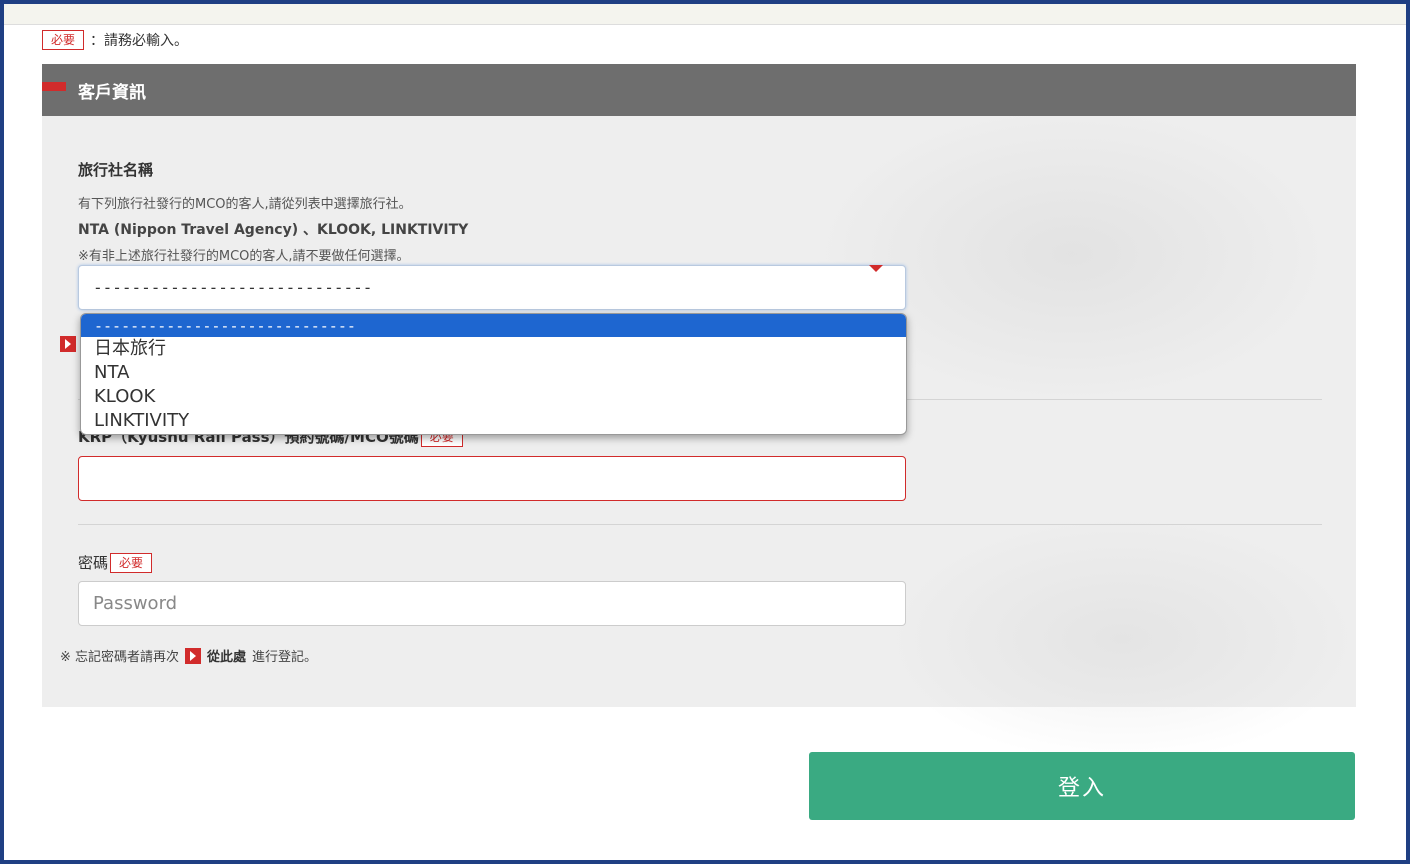 The image size is (1410, 864). What do you see at coordinates (705, 14) in the screenshot?
I see `top-bar` at bounding box center [705, 14].